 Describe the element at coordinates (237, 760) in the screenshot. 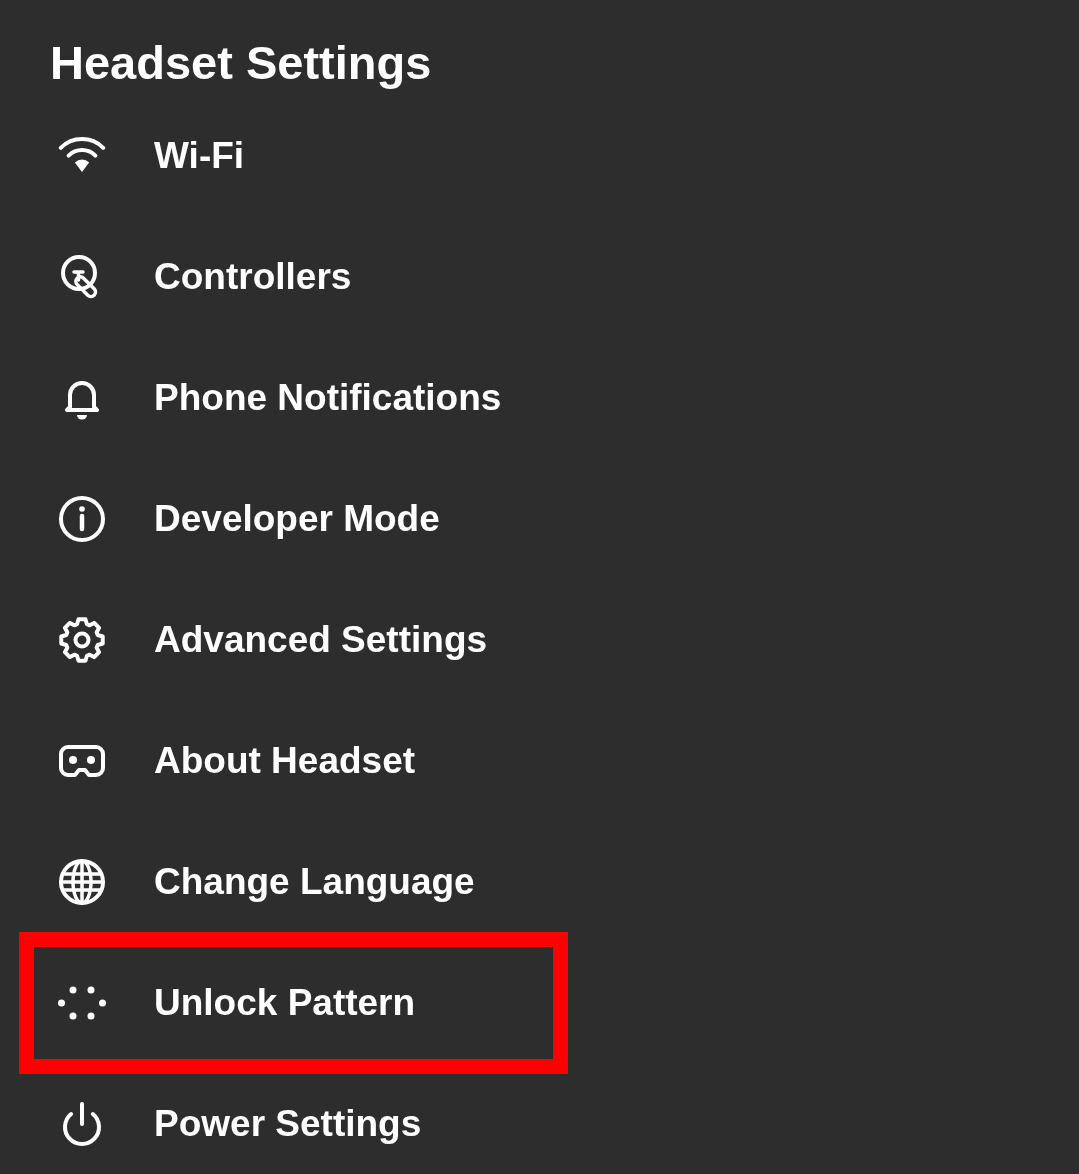

I see `menu-item: About Headset` at that location.